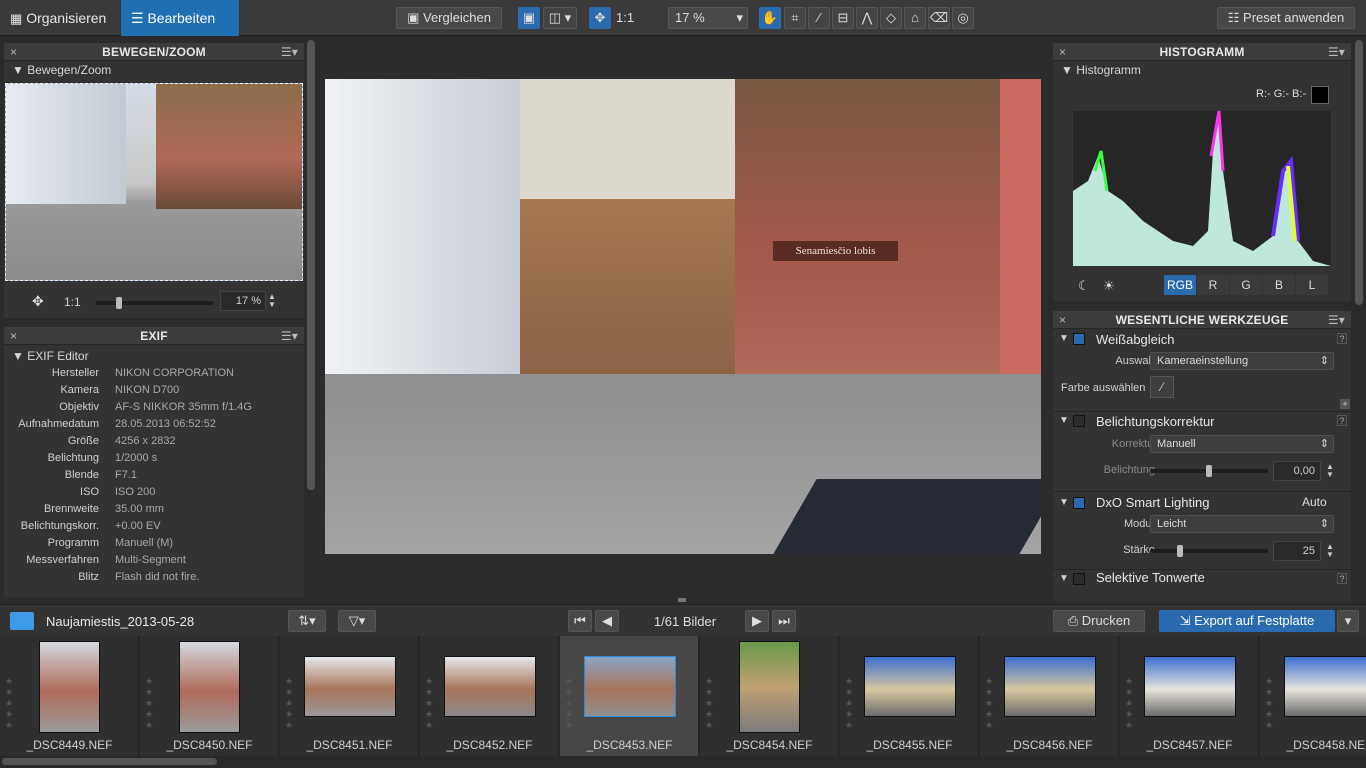 The image size is (1366, 768). I want to click on navigator-preview, so click(154, 182).